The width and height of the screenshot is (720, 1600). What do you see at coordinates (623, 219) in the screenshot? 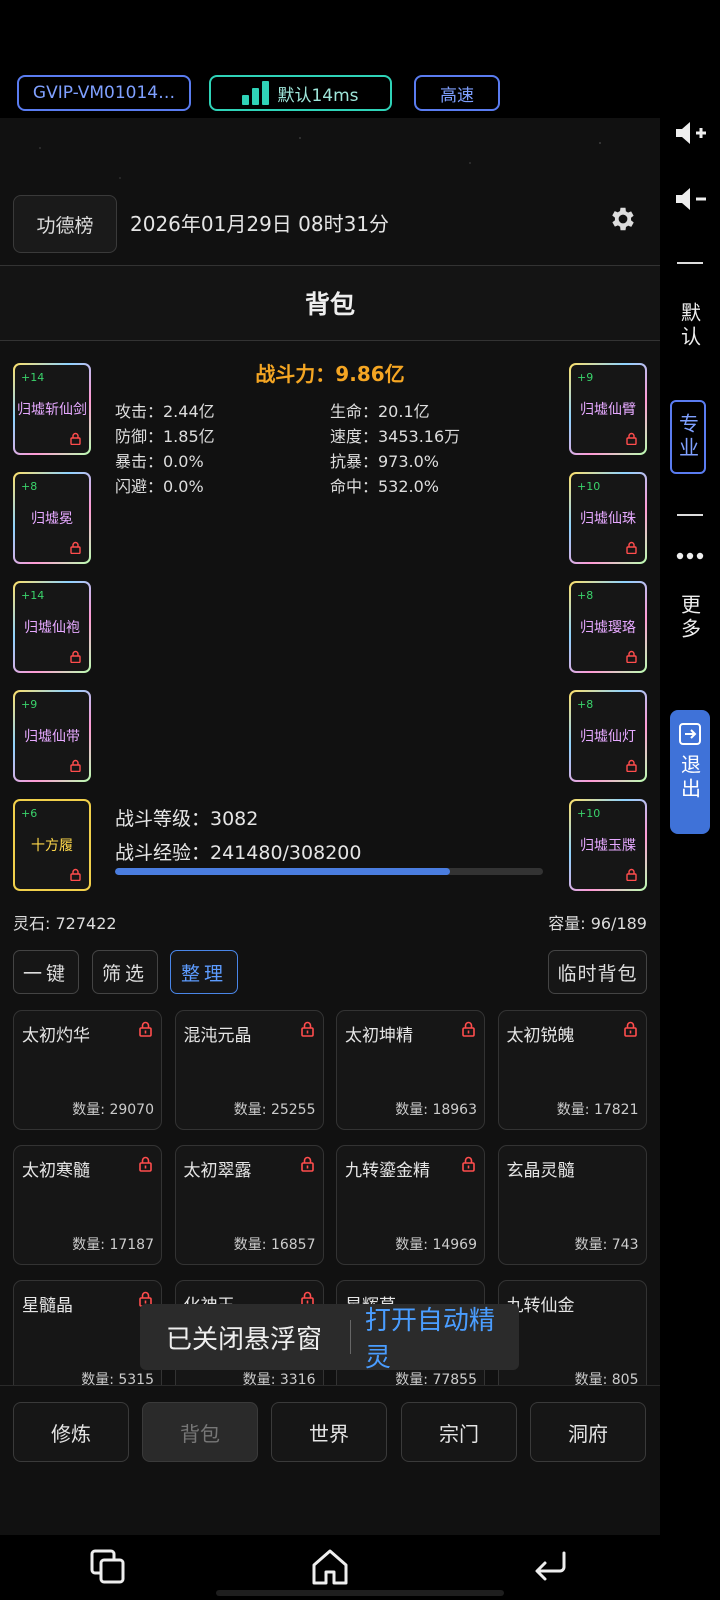
I see `settings-gear-icon` at bounding box center [623, 219].